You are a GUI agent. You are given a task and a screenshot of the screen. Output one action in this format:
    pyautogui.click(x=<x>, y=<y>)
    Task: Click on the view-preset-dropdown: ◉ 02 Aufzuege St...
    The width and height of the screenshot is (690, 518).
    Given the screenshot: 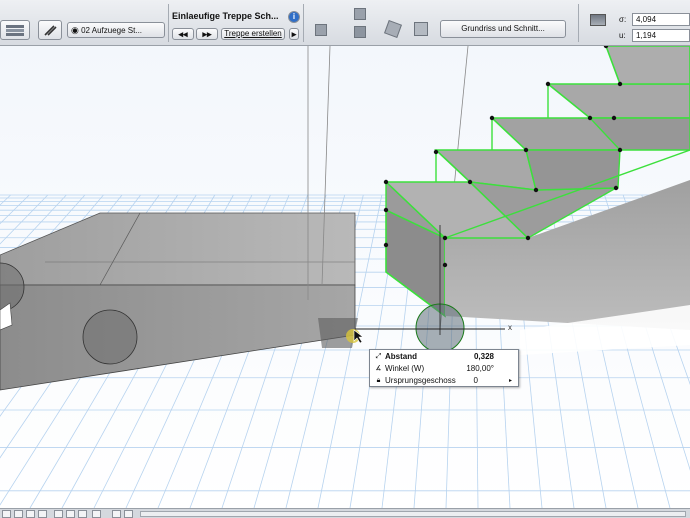 What is the action you would take?
    pyautogui.click(x=116, y=30)
    